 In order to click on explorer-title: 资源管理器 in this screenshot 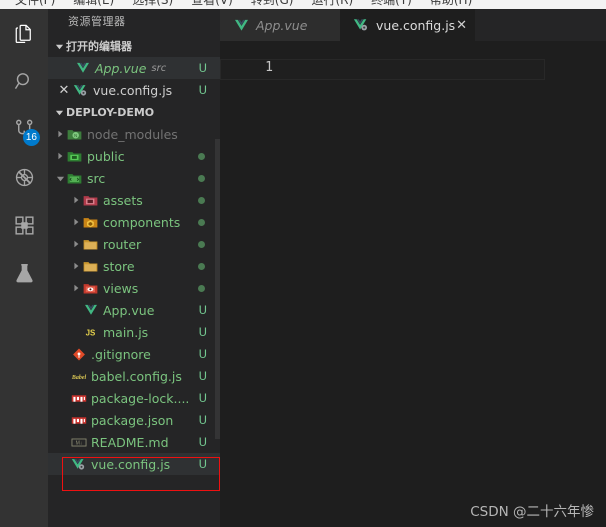, I will do `click(134, 22)`.